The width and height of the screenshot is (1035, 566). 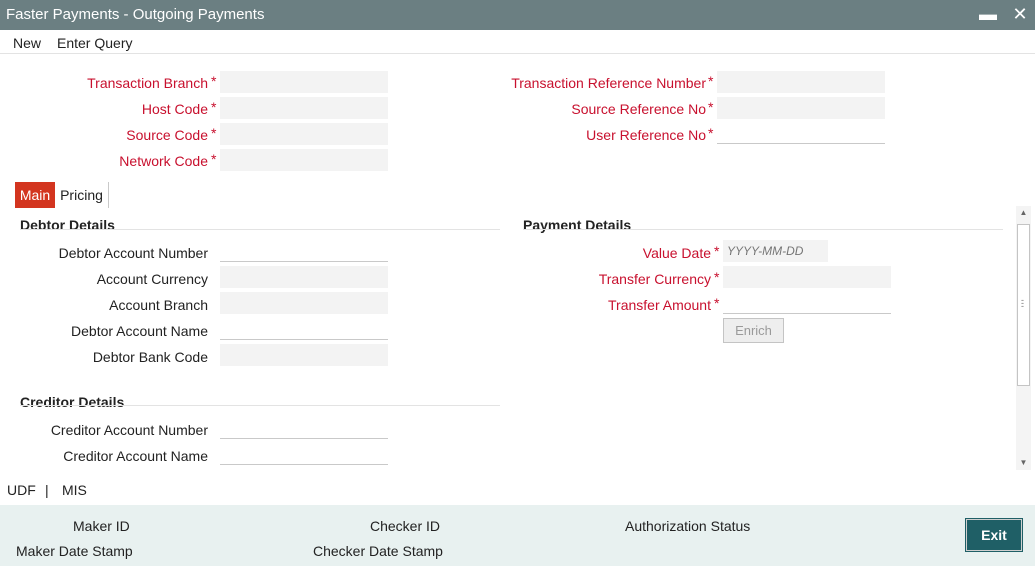 What do you see at coordinates (82, 195) in the screenshot?
I see `tab-pricing: Pricing` at bounding box center [82, 195].